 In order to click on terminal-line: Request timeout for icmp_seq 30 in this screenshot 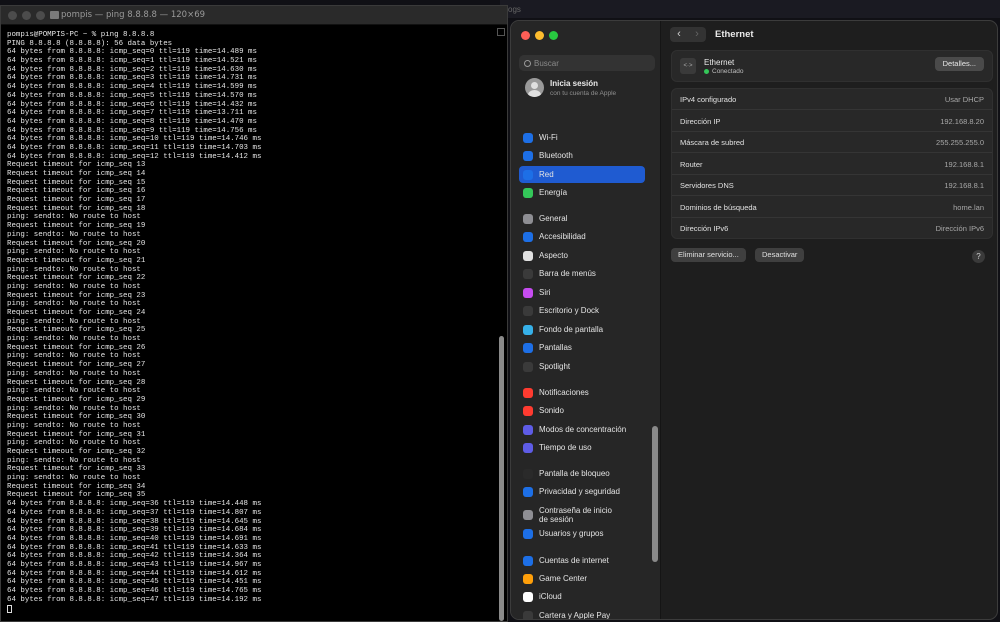, I will do `click(76, 417)`.